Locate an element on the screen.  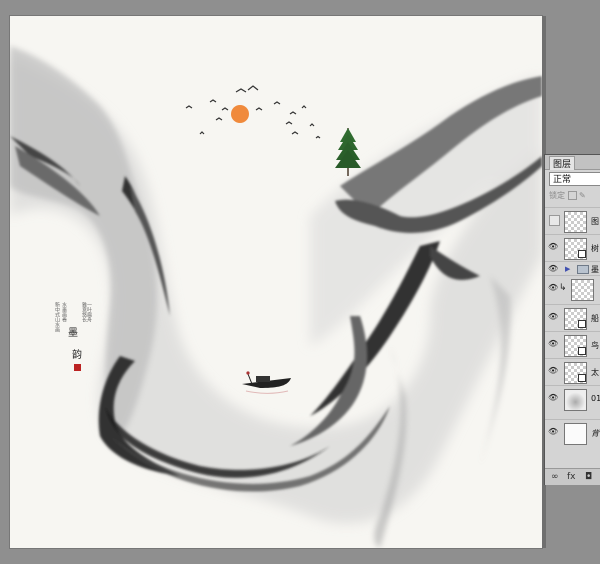
visibility-toggle is located at coordinates (554, 220).